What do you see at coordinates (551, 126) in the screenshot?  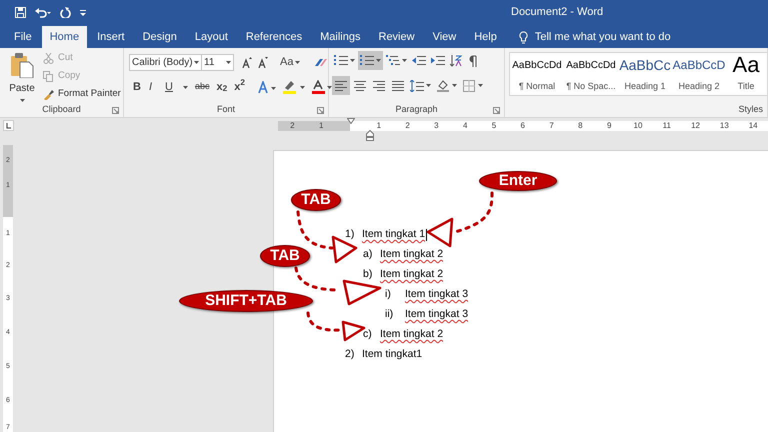 I see `ruler-number: 7` at bounding box center [551, 126].